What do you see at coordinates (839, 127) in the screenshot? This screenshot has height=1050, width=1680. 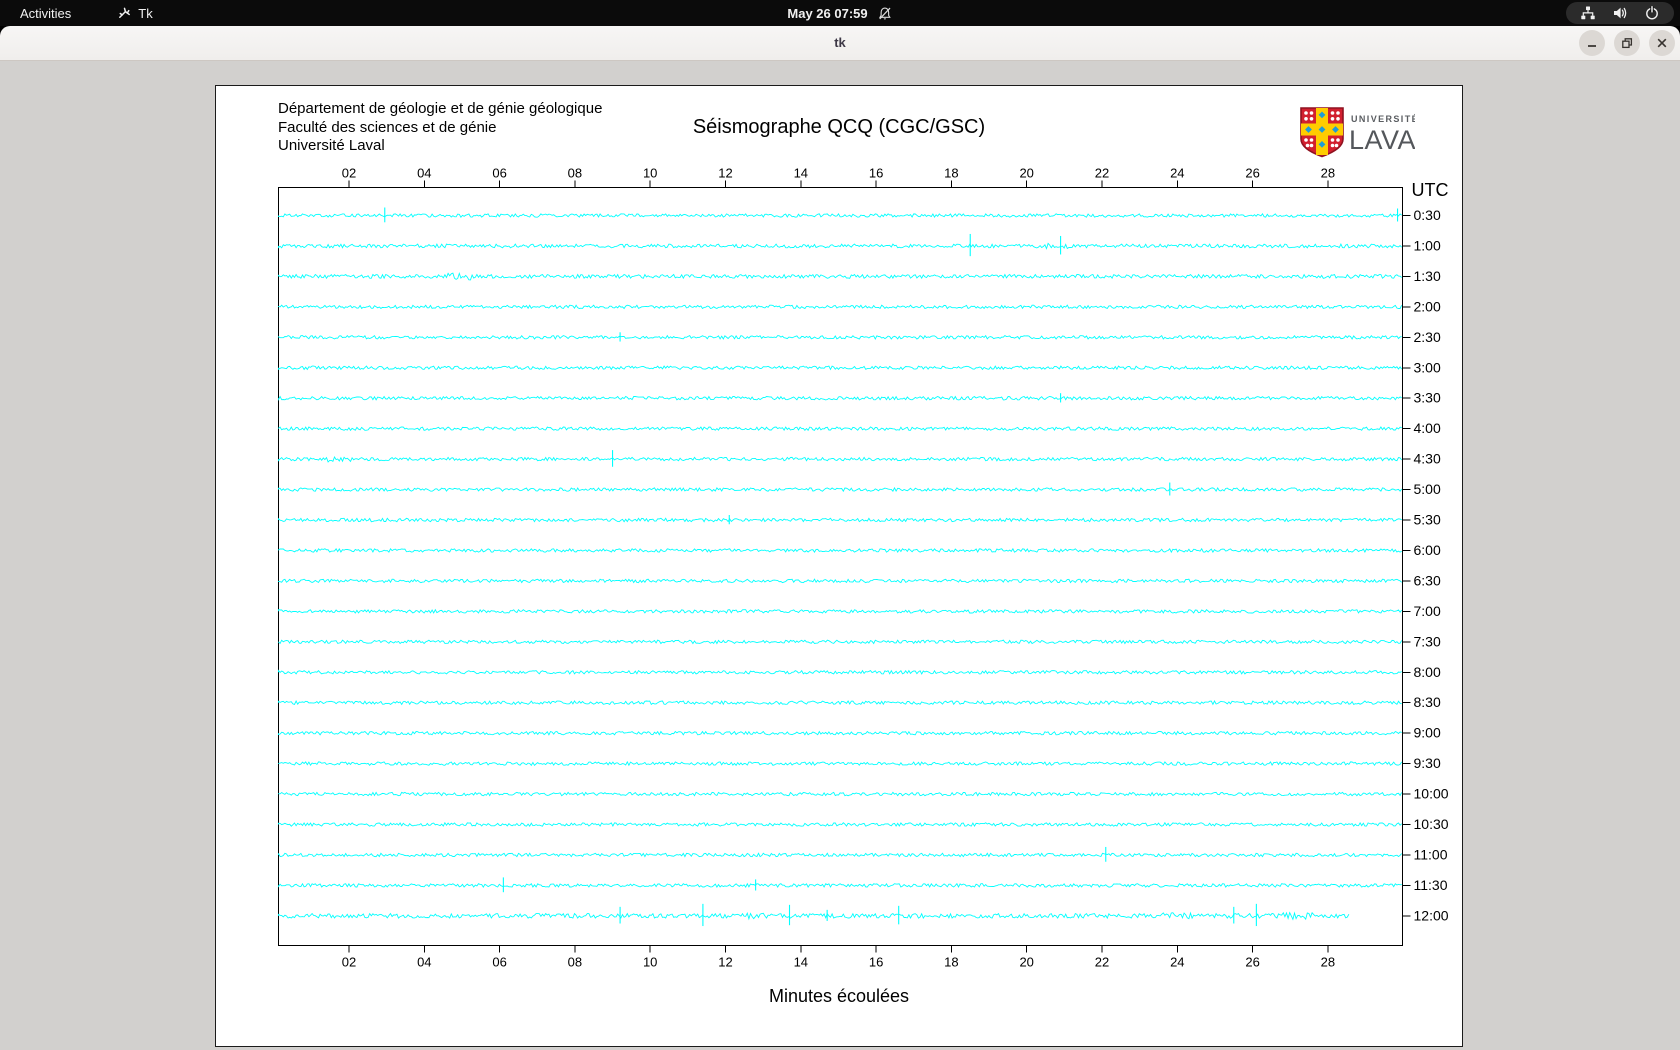 I see `chart-title: Séismographe QCQ (CGC/GSC)` at bounding box center [839, 127].